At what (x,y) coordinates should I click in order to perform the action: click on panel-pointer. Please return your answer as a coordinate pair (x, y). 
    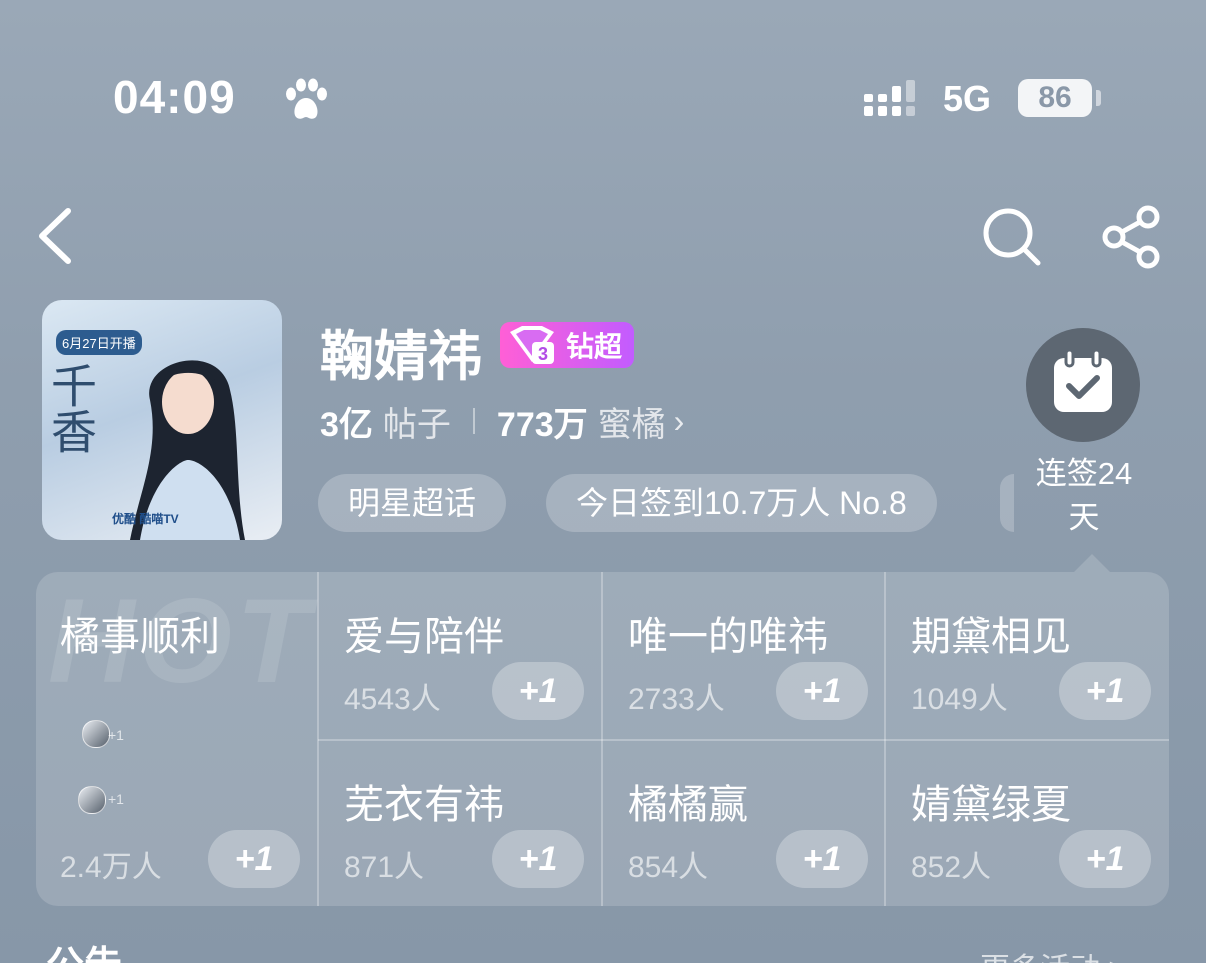
    Looking at the image, I should click on (1092, 563).